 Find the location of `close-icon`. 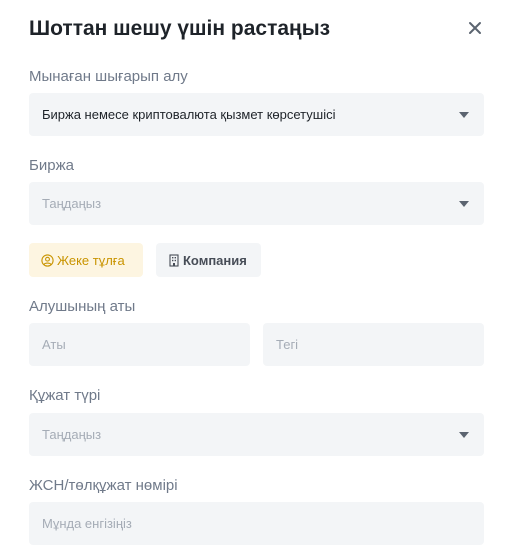

close-icon is located at coordinates (475, 28).